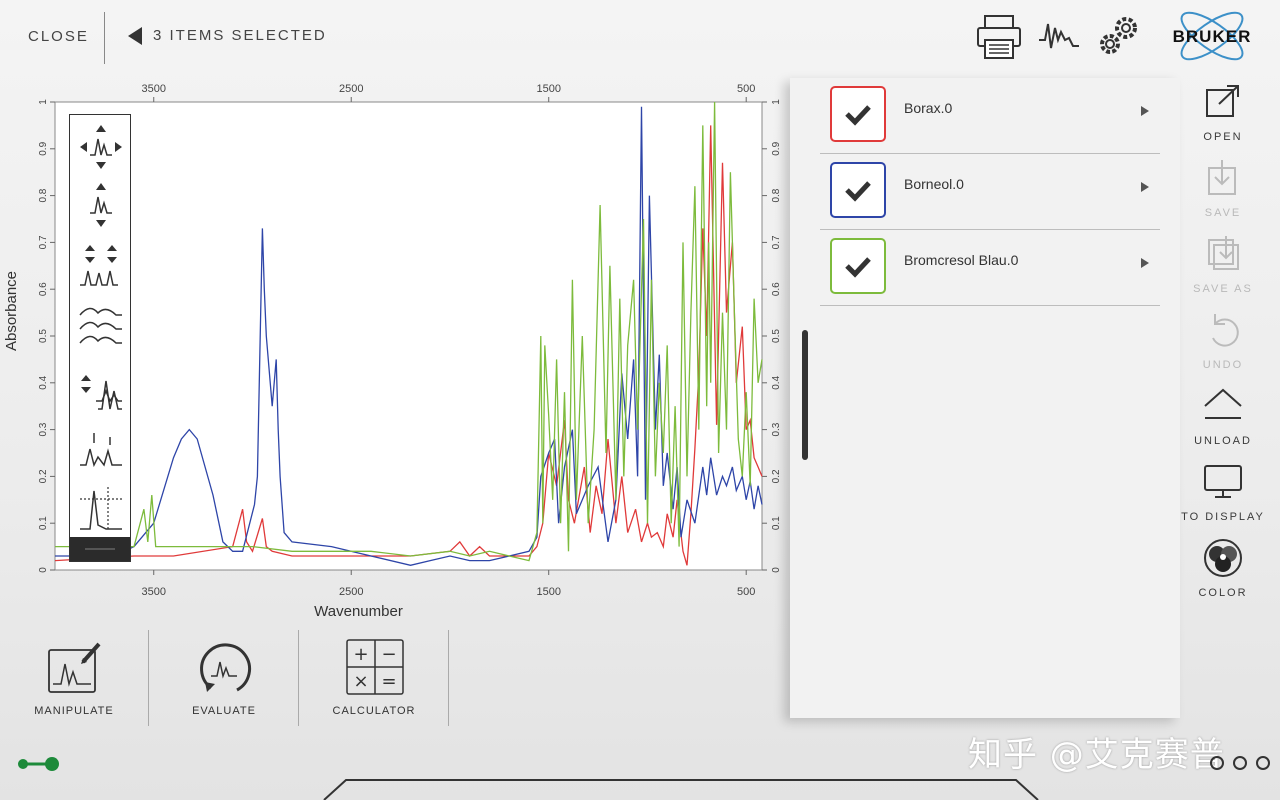  I want to click on to-display-label: TO DISPLAY, so click(1223, 517).